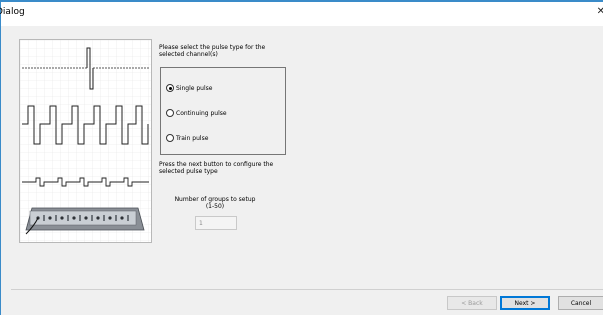 The image size is (603, 315). Describe the element at coordinates (215, 203) in the screenshot. I see `groups-label: Number of groups to setup (1-50)` at that location.